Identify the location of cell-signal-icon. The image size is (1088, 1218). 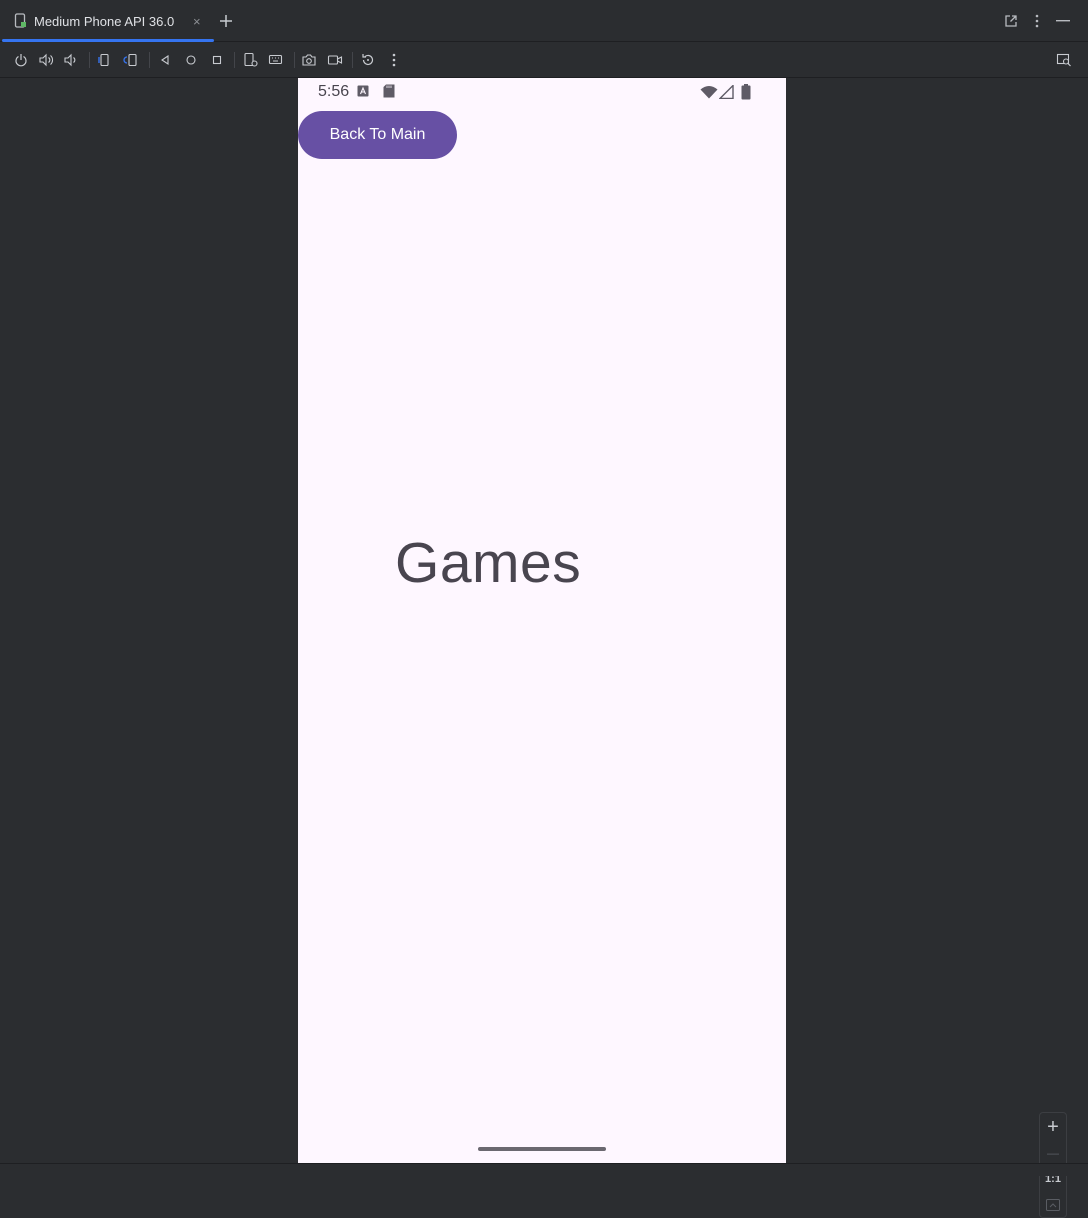
(726, 92).